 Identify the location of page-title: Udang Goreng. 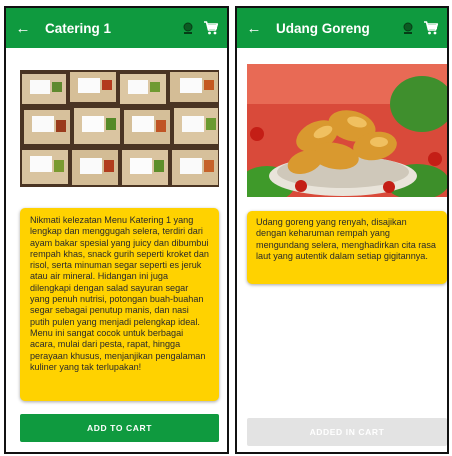
(323, 28).